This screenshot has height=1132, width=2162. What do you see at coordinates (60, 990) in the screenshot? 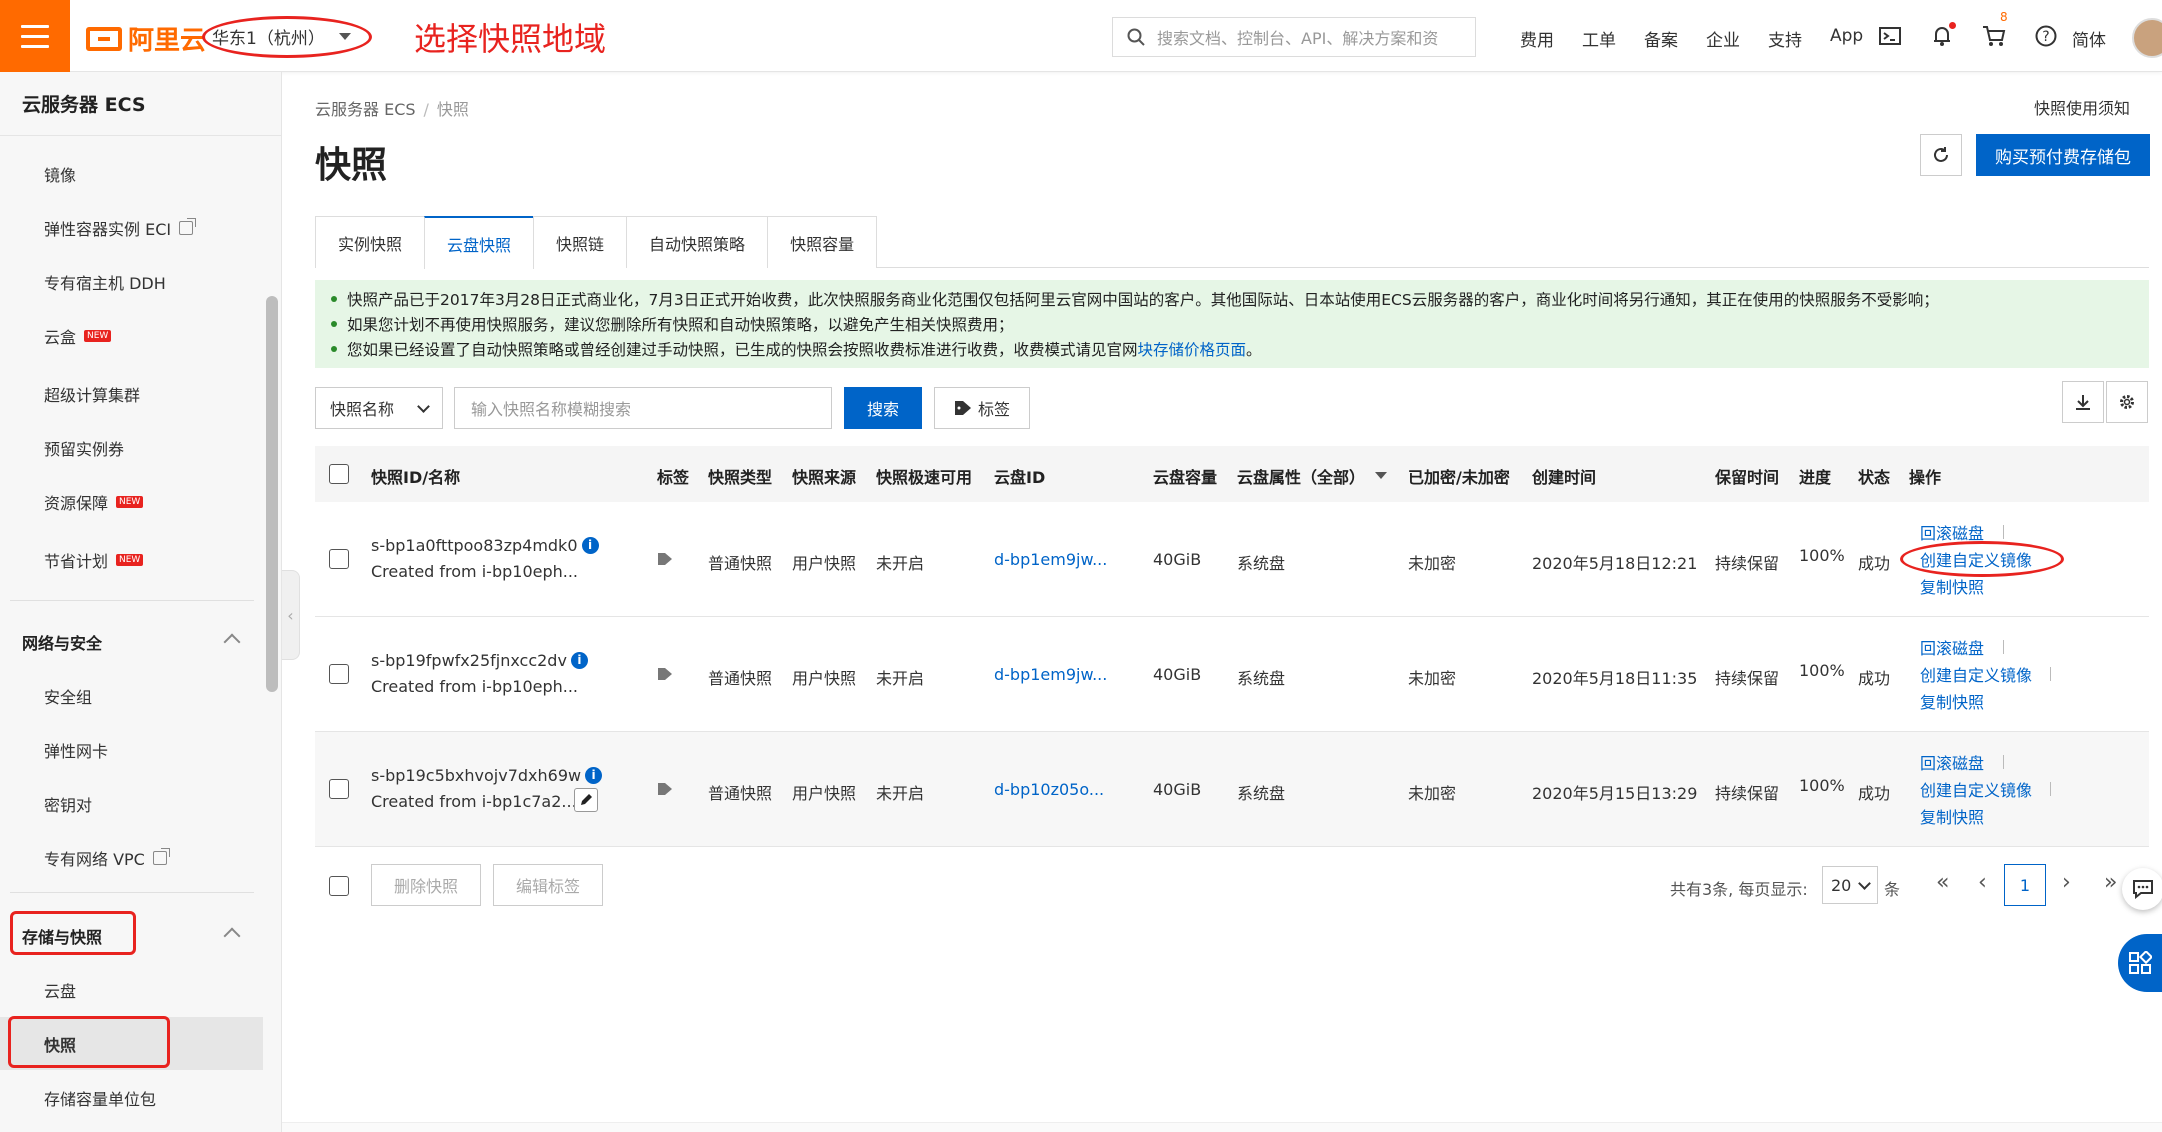
I see `sidebar-item-disk: 云盘` at bounding box center [60, 990].